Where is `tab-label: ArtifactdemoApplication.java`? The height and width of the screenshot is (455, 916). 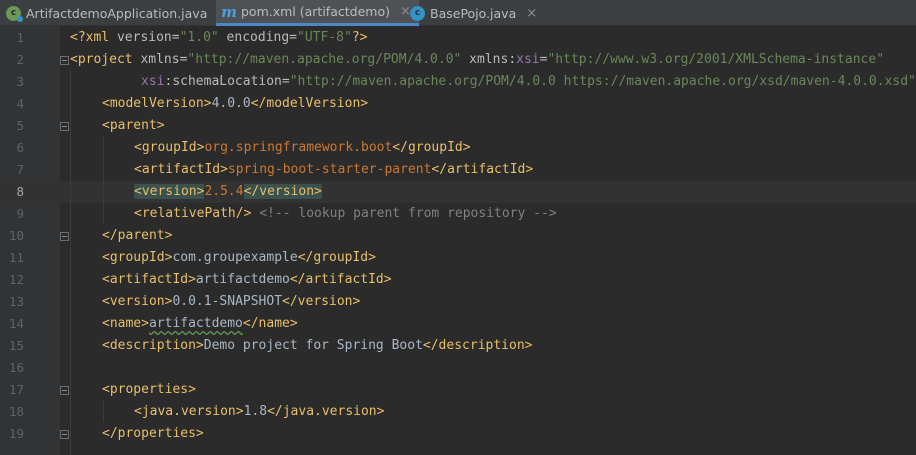
tab-label: ArtifactdemoApplication.java is located at coordinates (117, 13).